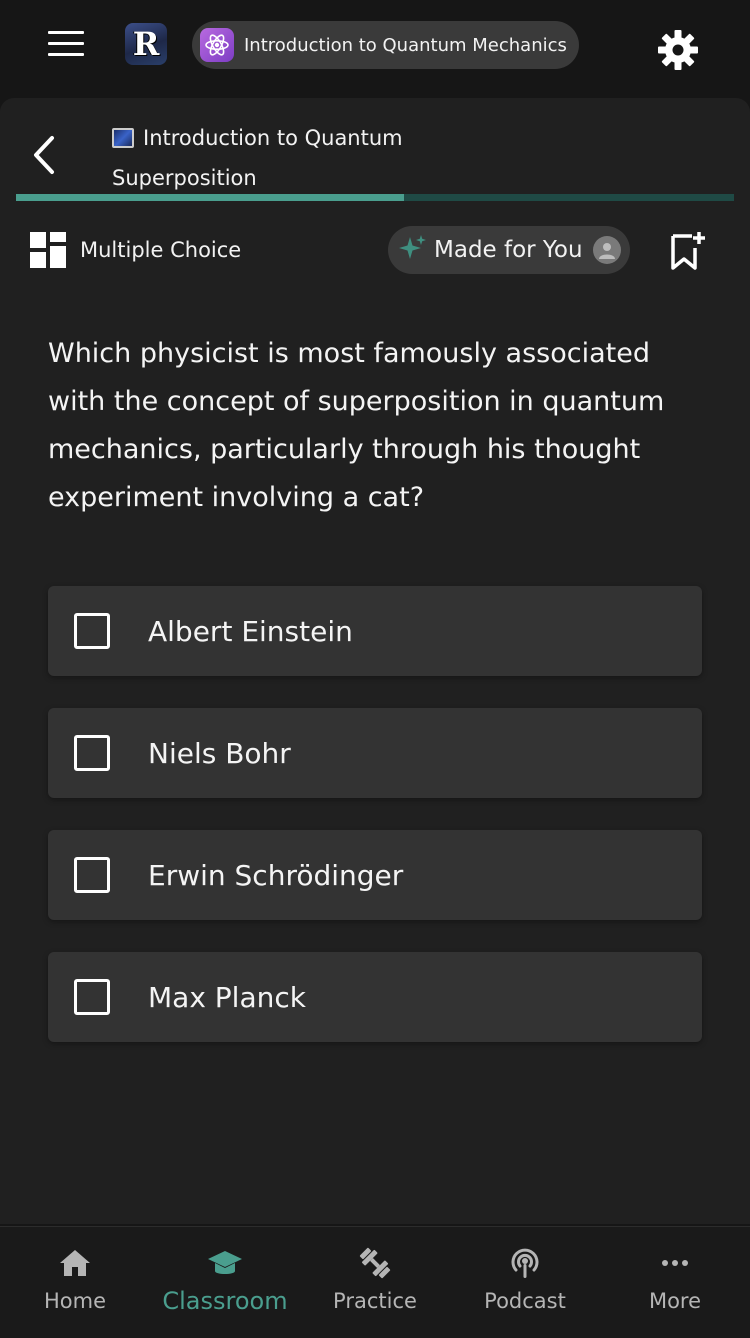  I want to click on more-dots-icon, so click(675, 1263).